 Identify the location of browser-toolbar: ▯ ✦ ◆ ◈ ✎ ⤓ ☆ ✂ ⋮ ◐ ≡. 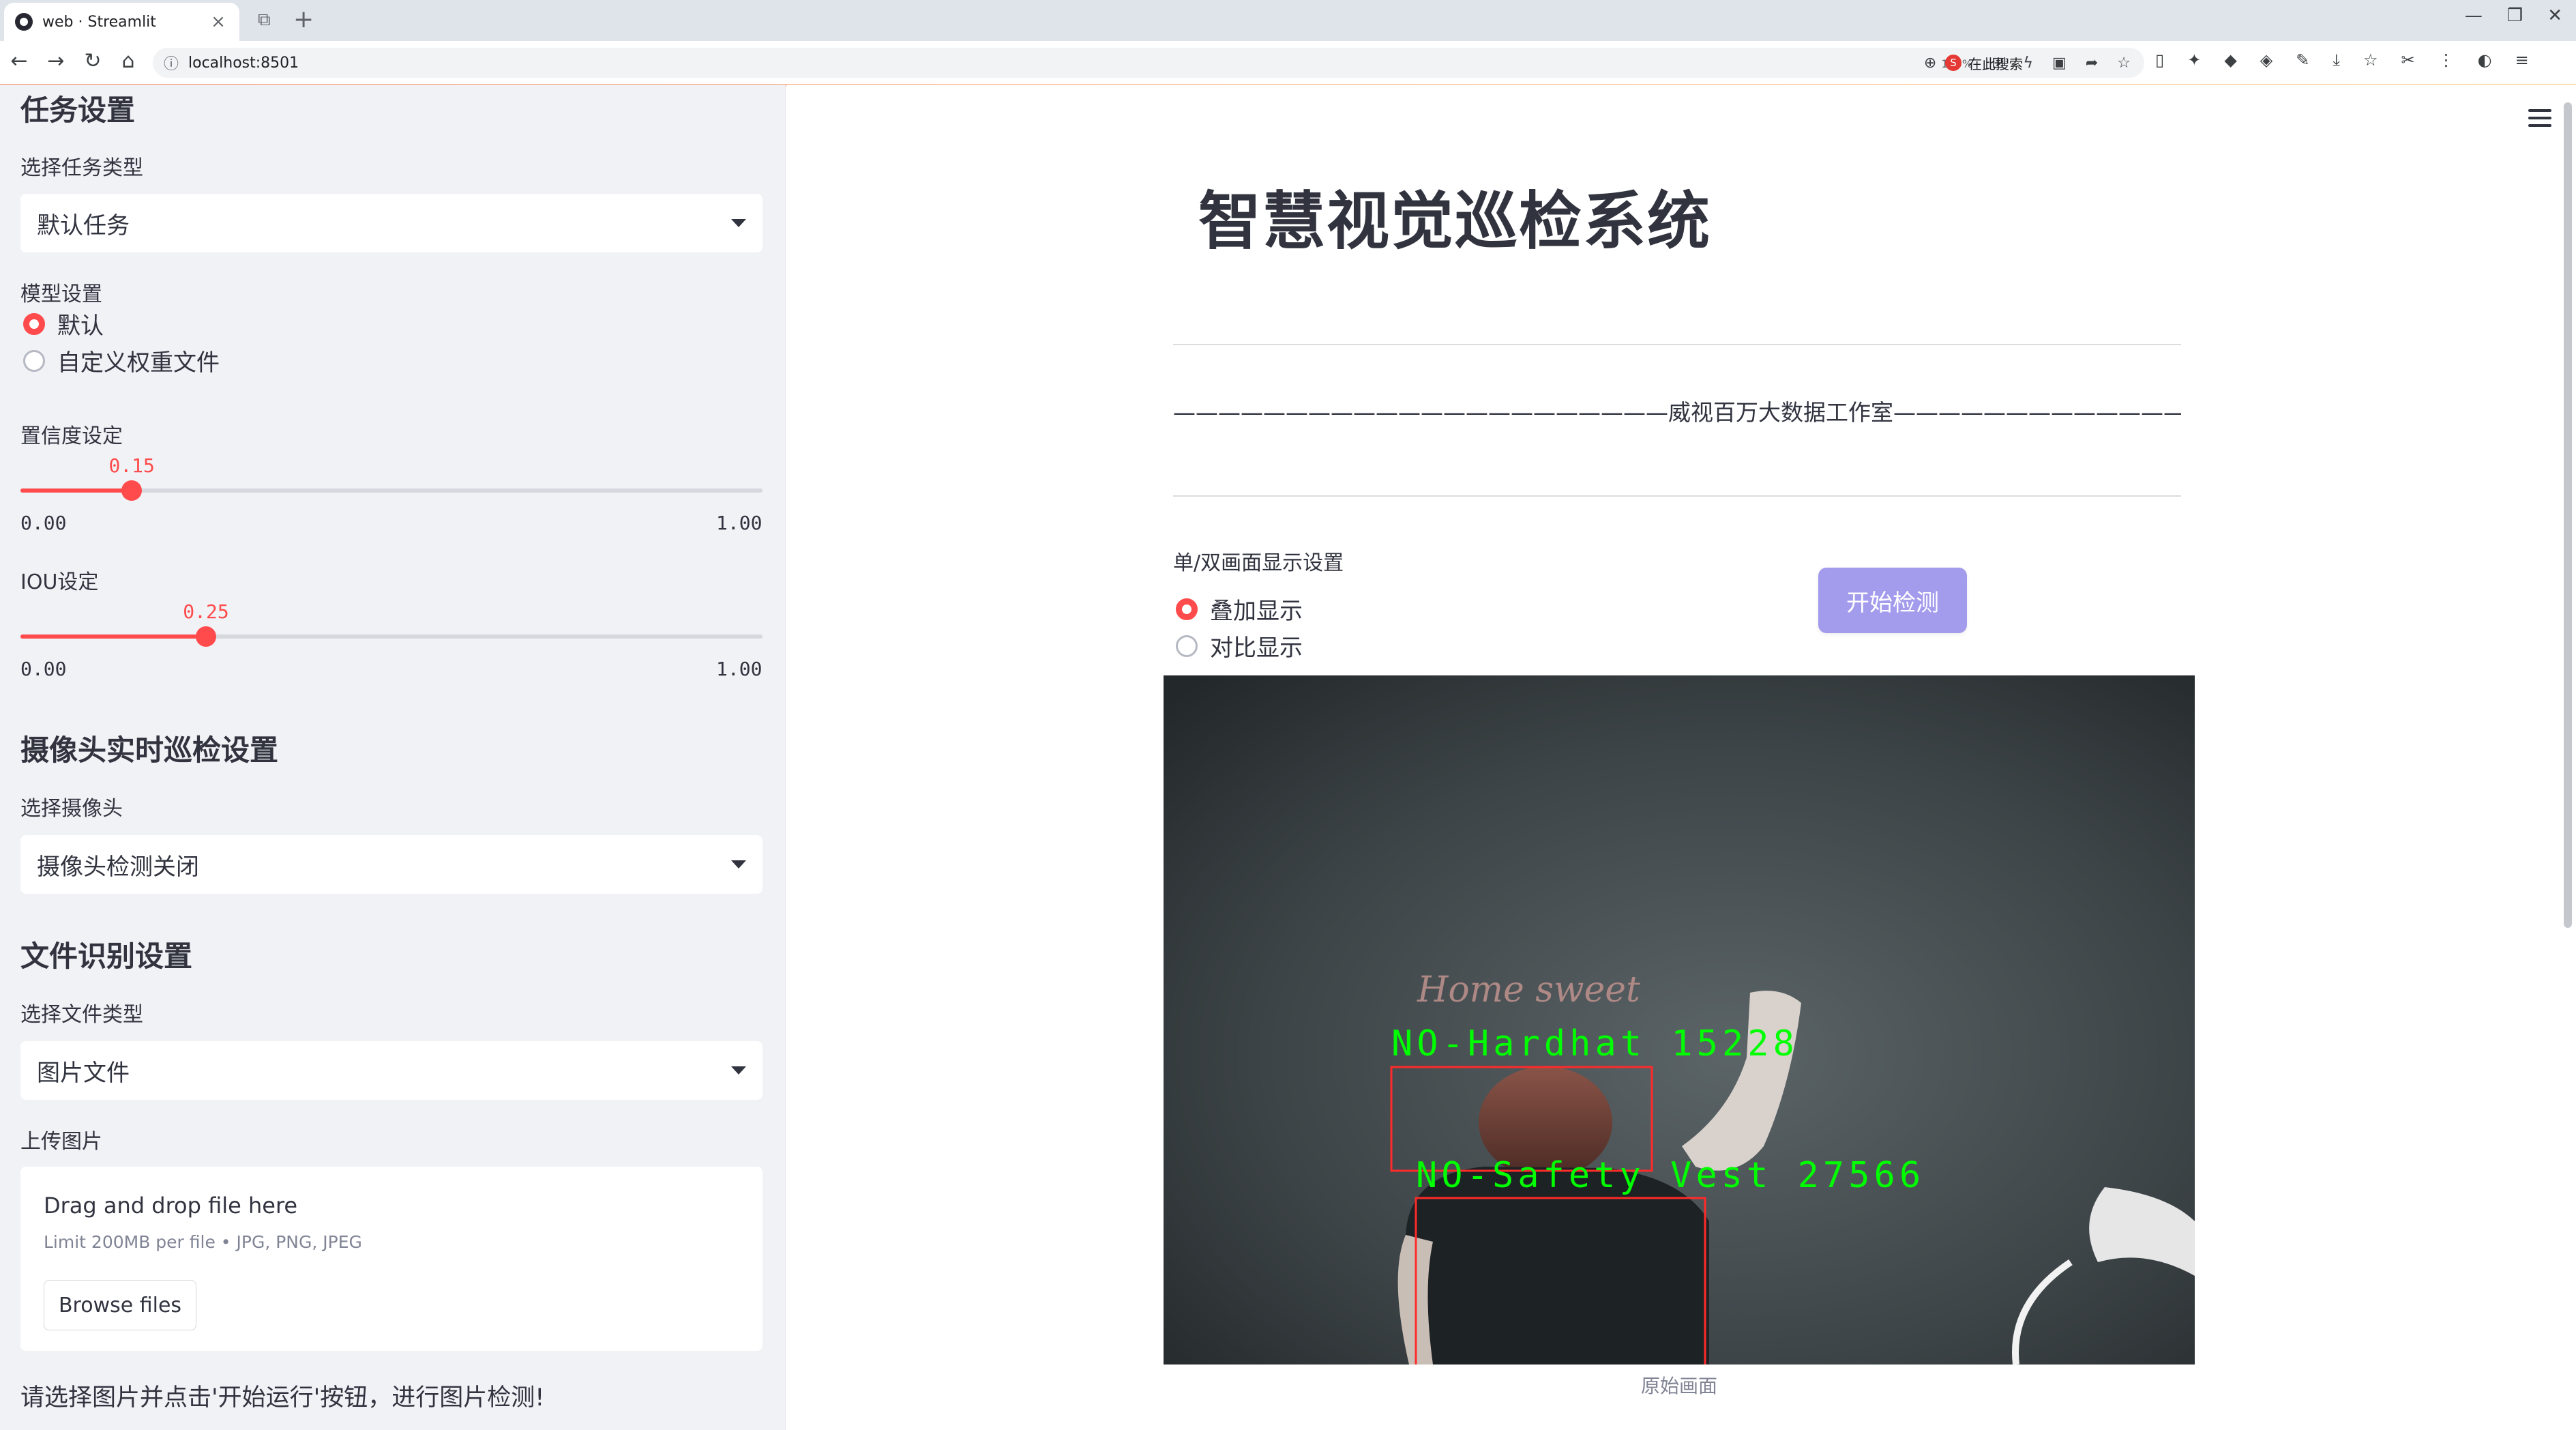
(2342, 60).